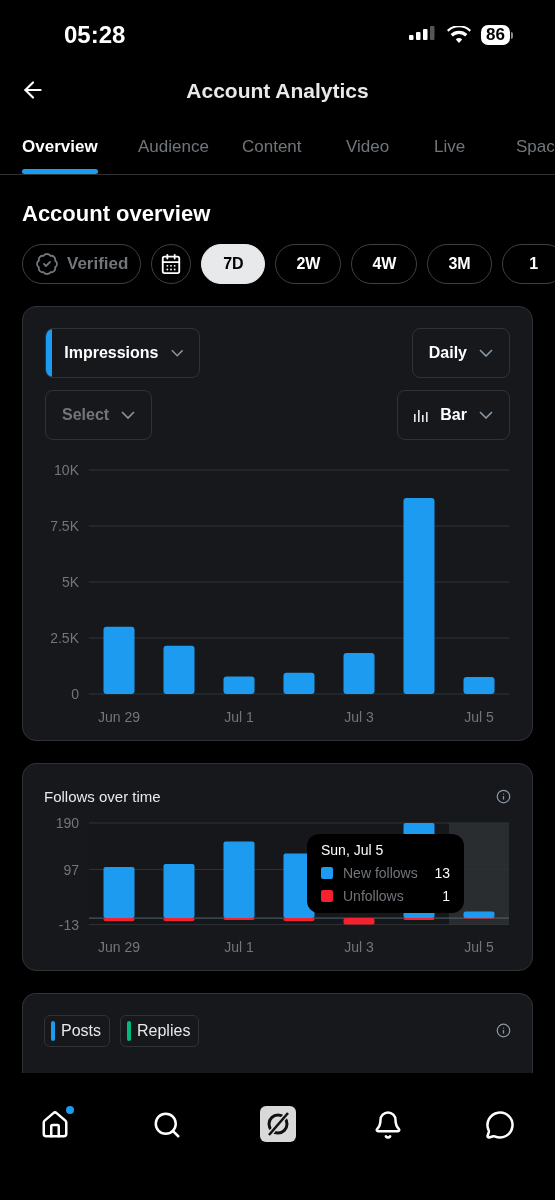 This screenshot has width=555, height=1200. Describe the element at coordinates (67, 823) in the screenshot. I see `y-axis-label: 190` at that location.